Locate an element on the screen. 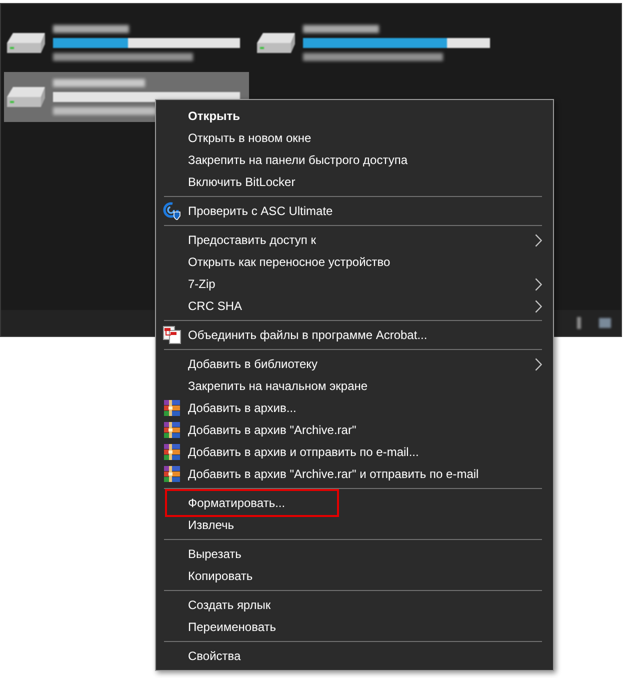  menu-item: Извлечь is located at coordinates (354, 525).